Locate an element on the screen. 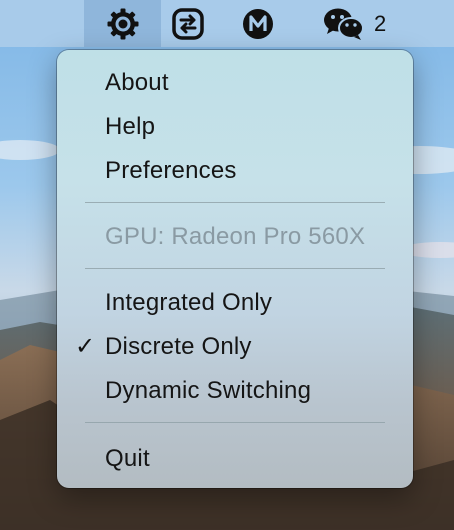 This screenshot has height=530, width=454. menu-item-dynamic-switching: Dynamic Switching is located at coordinates (235, 391).